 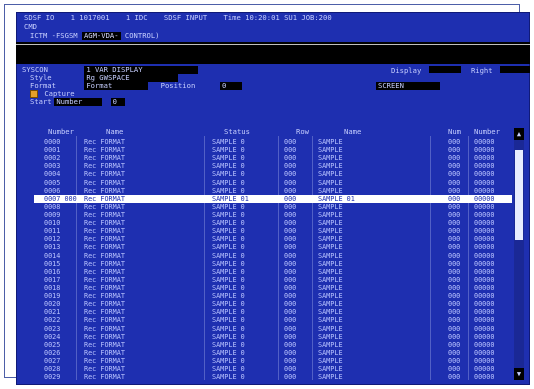 What do you see at coordinates (273, 345) in the screenshot?
I see `table-row: 0025 Rec FORMAT SAMPLE 0 000 SAMPLE 000 00000` at bounding box center [273, 345].